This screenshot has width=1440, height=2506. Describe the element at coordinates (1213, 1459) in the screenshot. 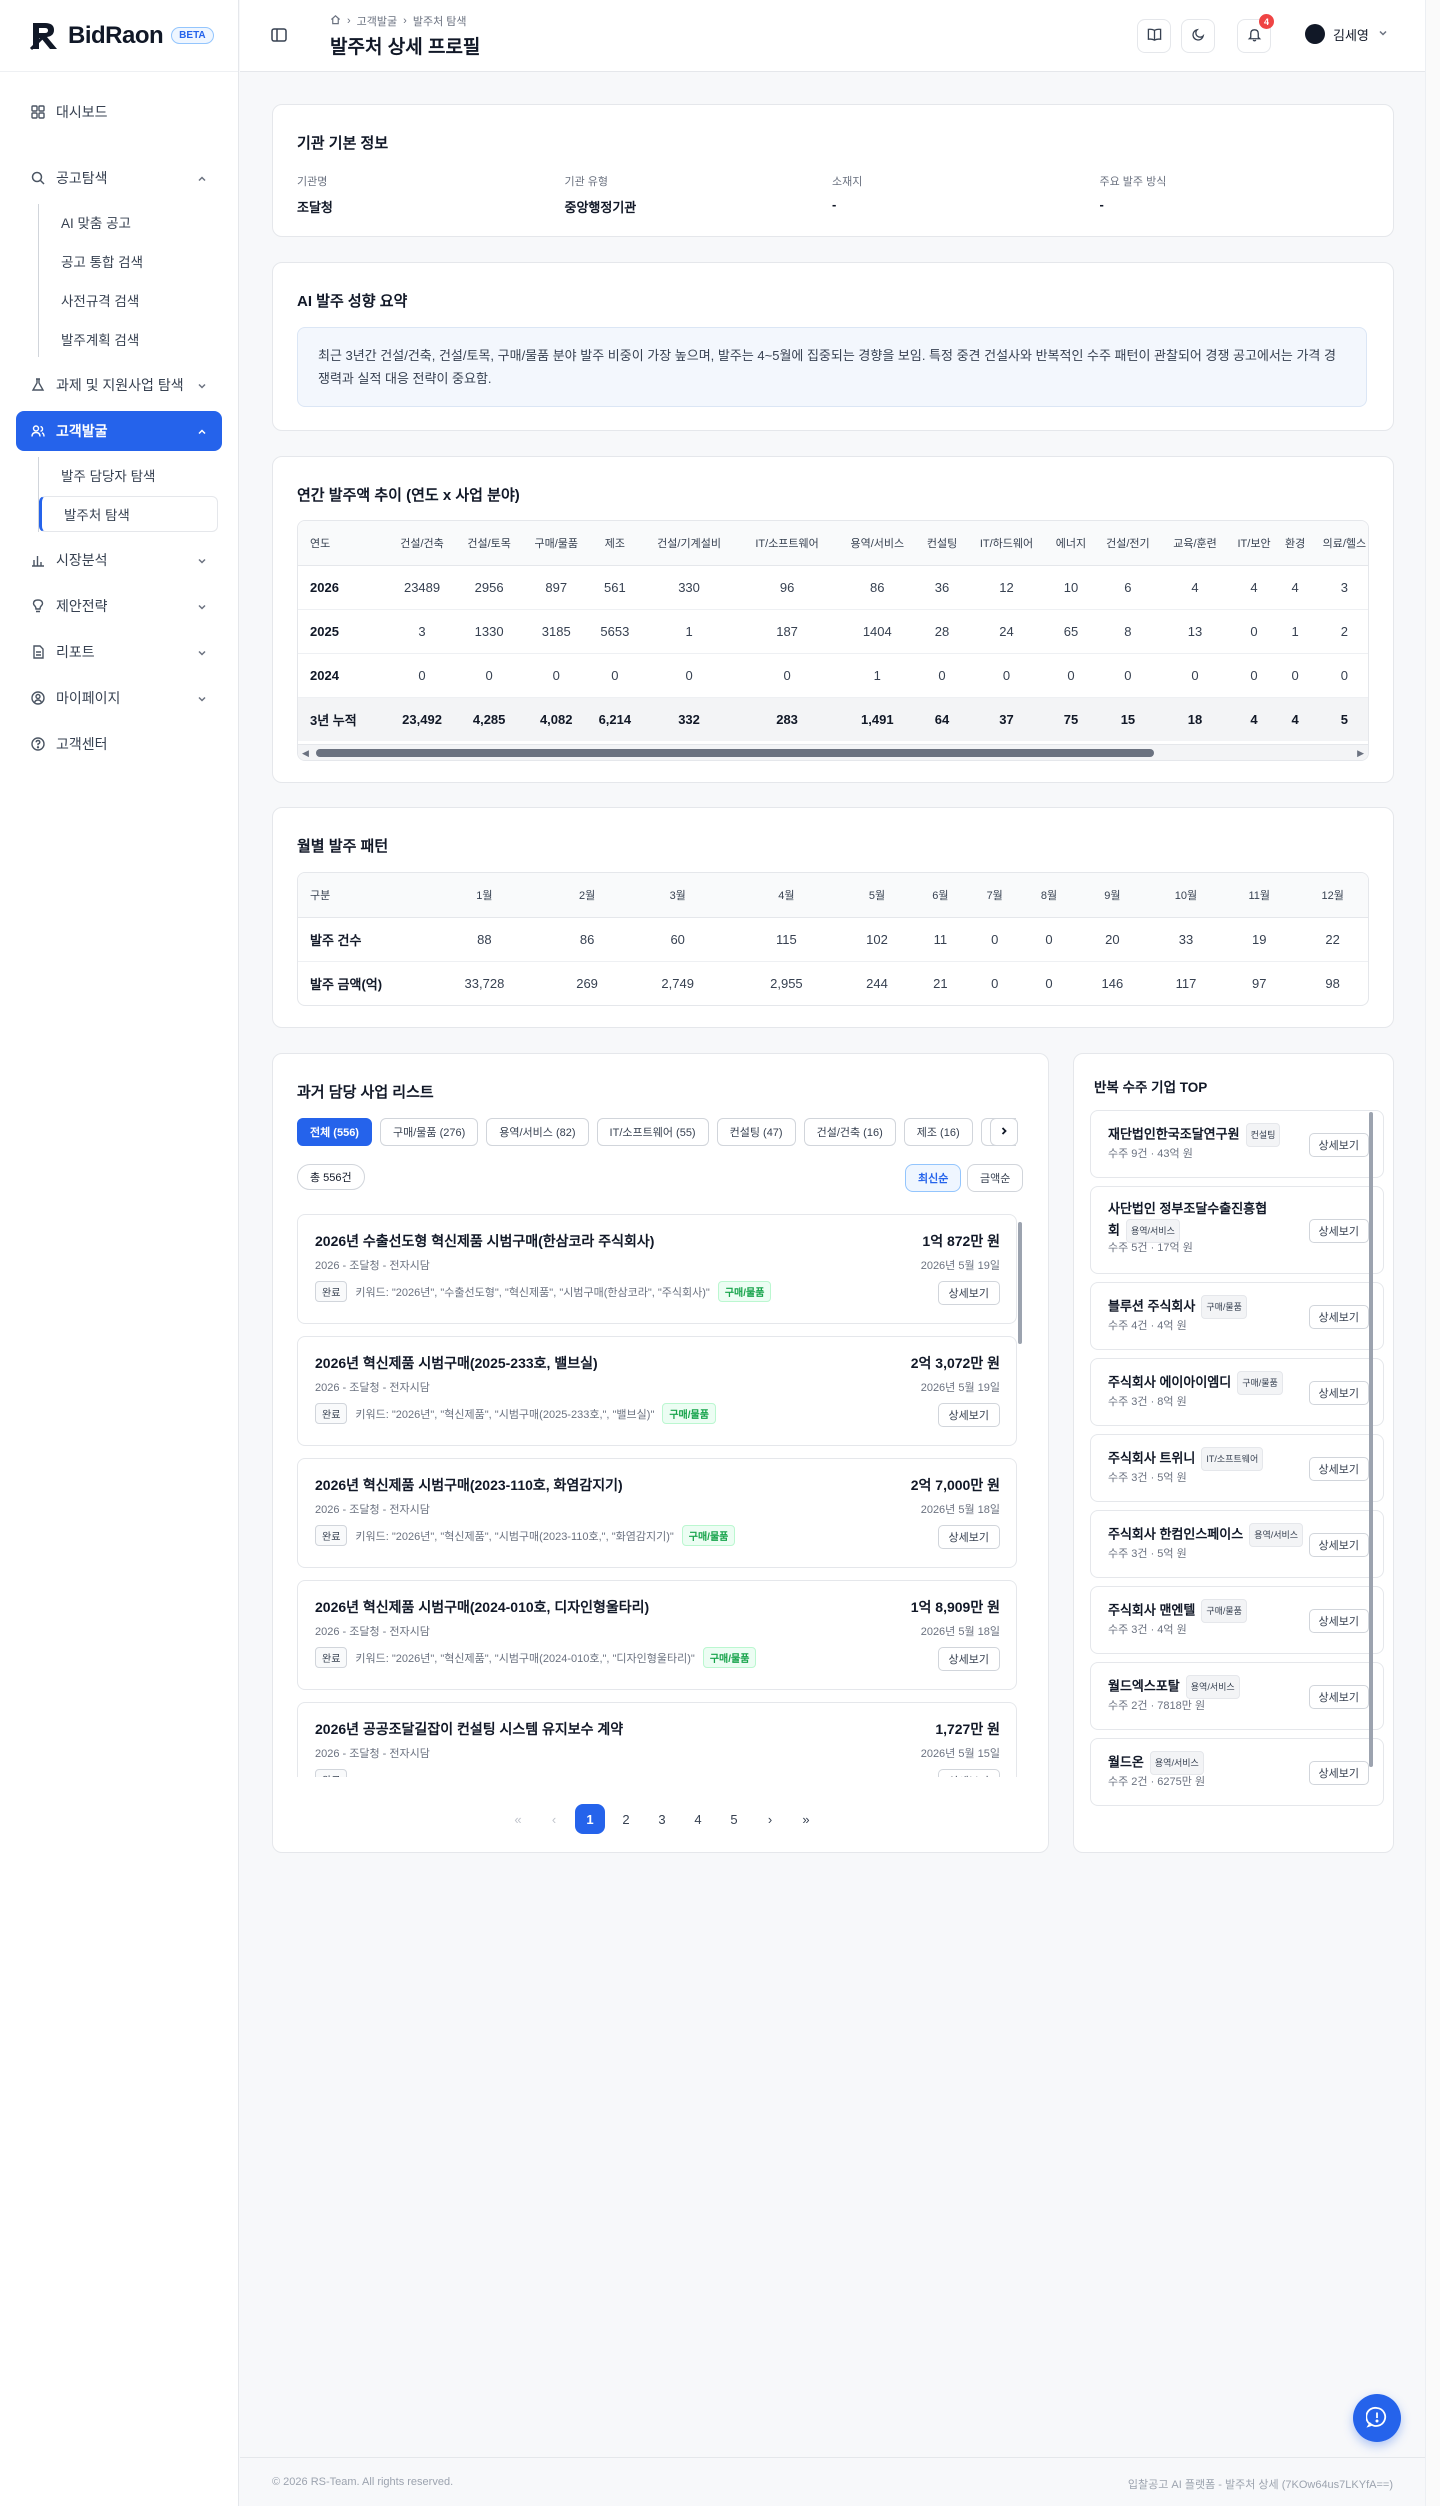

I see `company-name: 주식회사 트위니 IT/소프트웨어` at that location.